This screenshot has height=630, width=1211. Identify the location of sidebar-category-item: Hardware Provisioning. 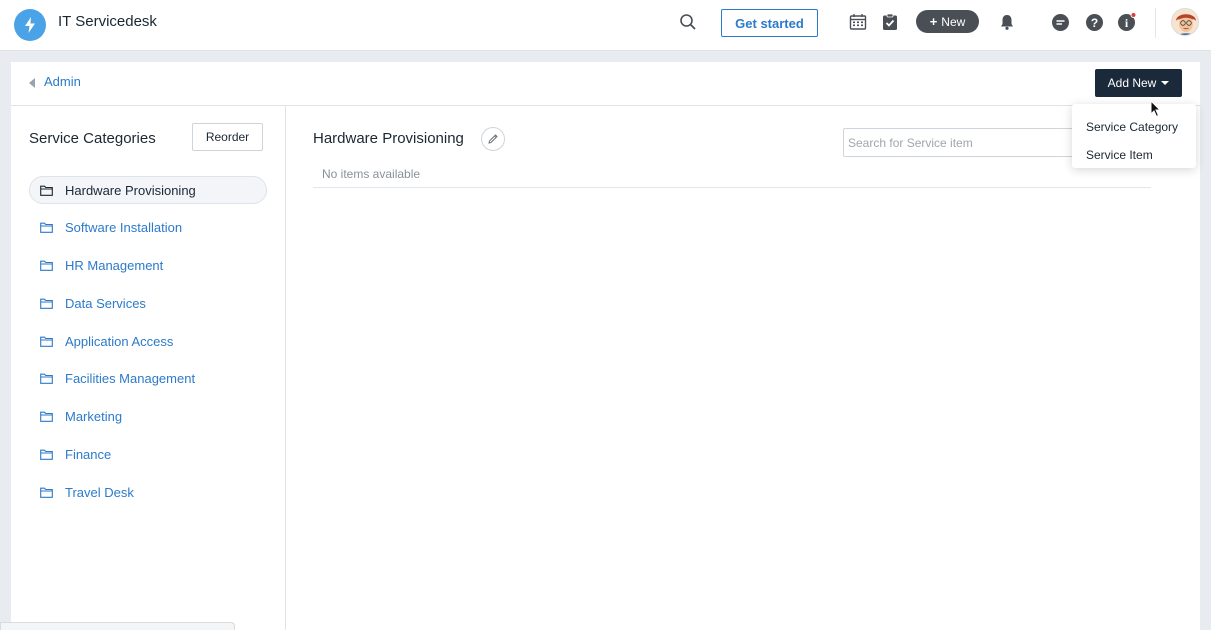
(148, 190).